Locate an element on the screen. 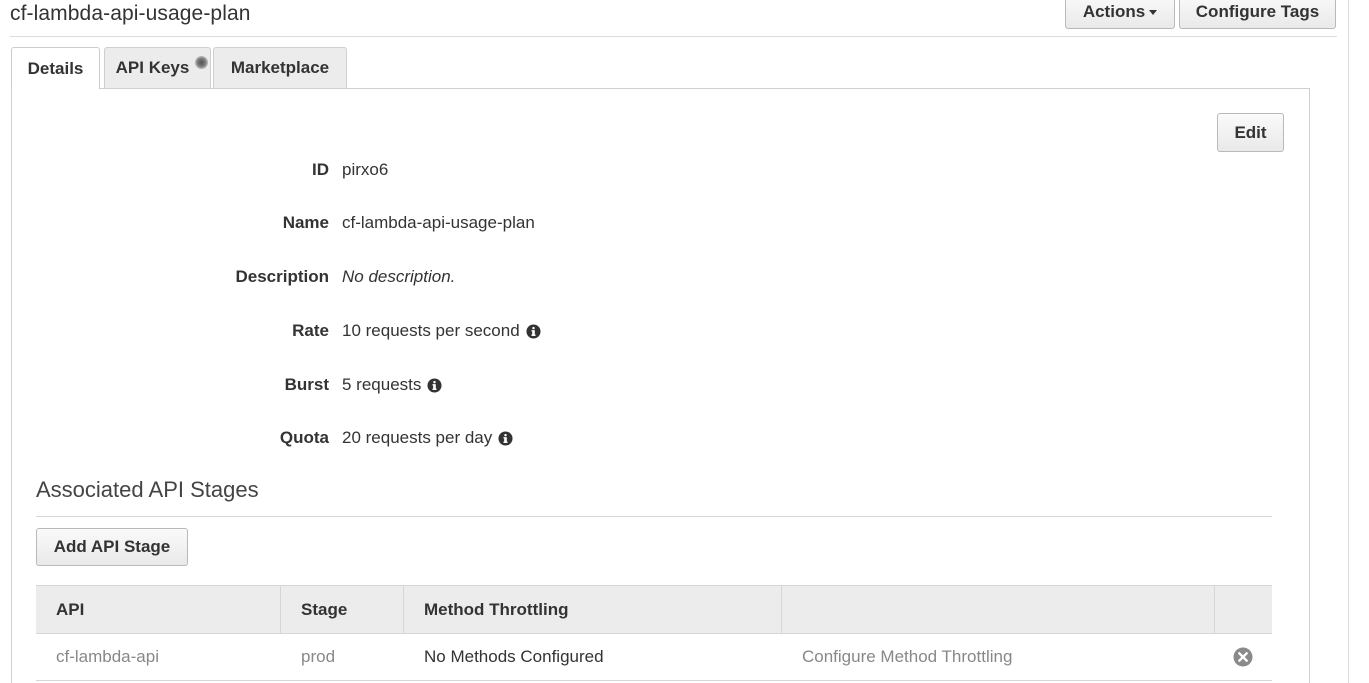 The image size is (1369, 683). column-header-api: API is located at coordinates (158, 609).